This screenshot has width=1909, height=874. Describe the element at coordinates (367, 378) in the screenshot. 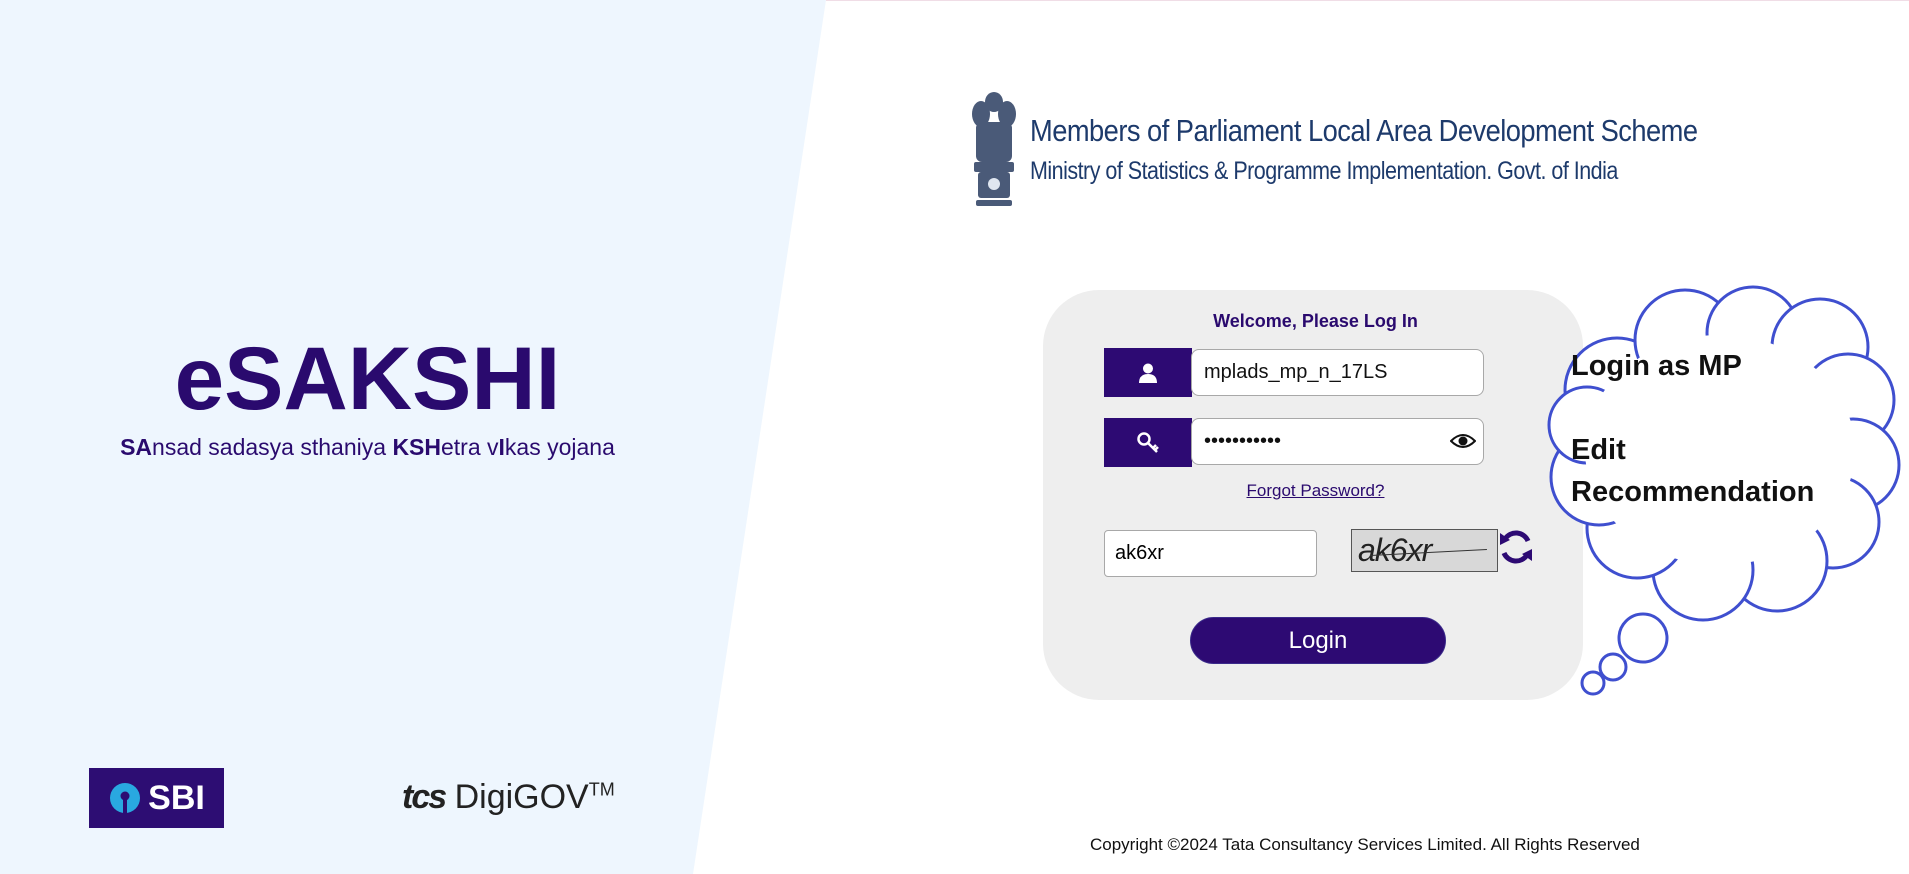

I see `app-title: eSAKSHI` at that location.